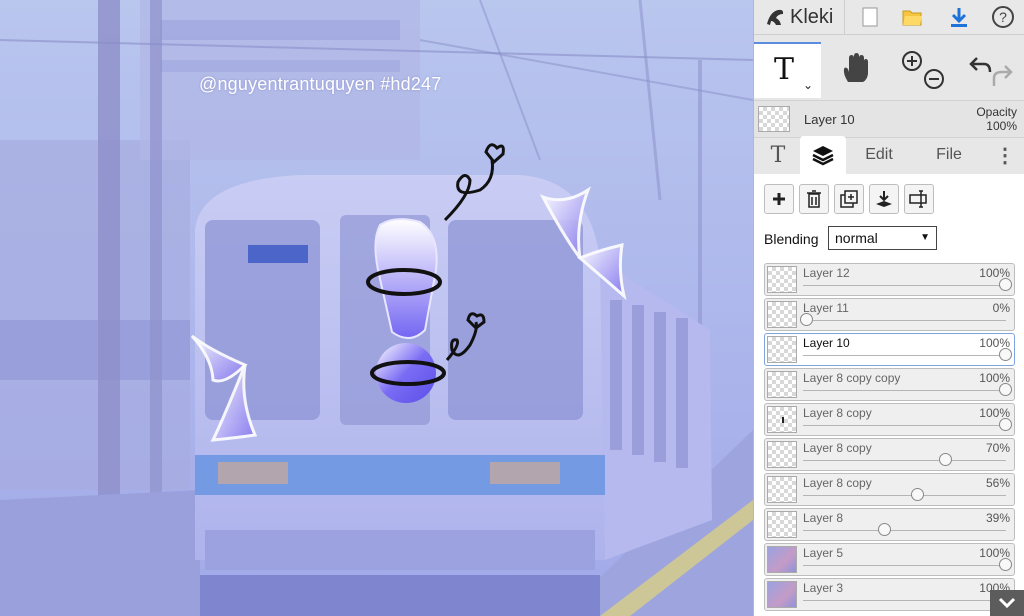  Describe the element at coordinates (934, 79) in the screenshot. I see `zoom-out-icon` at that location.